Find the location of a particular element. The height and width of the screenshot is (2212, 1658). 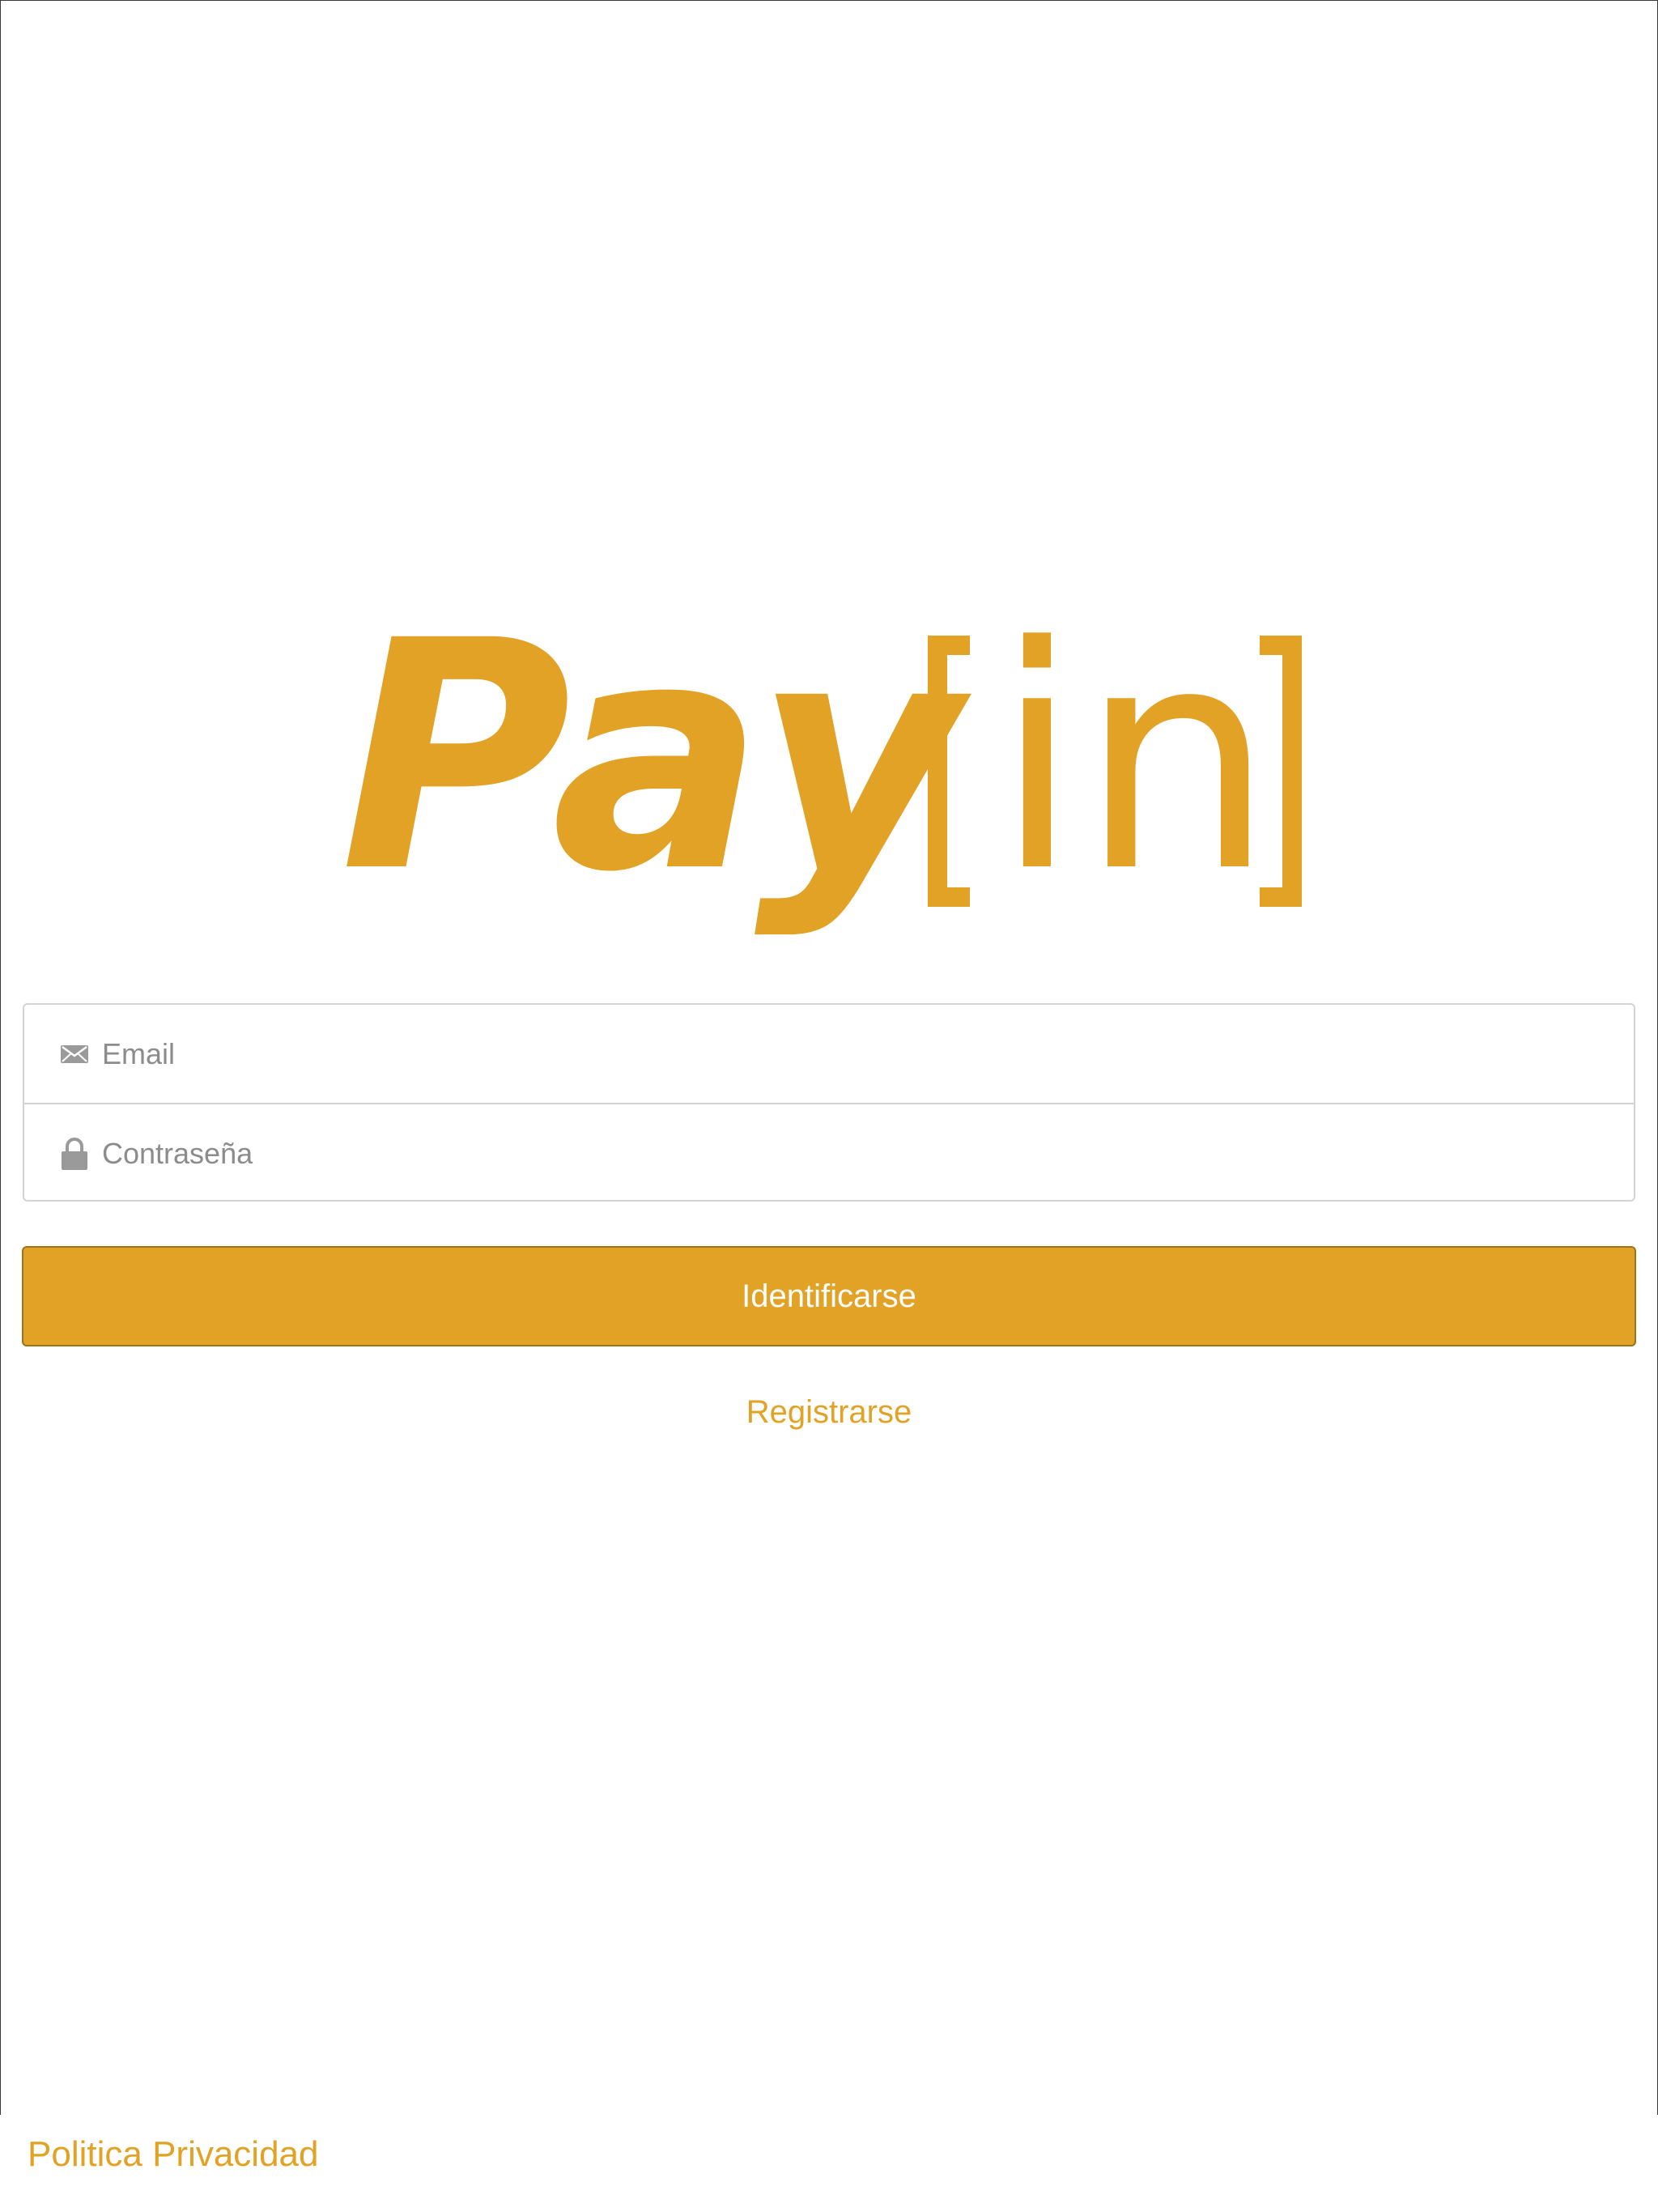

password-input is located at coordinates (868, 1154).